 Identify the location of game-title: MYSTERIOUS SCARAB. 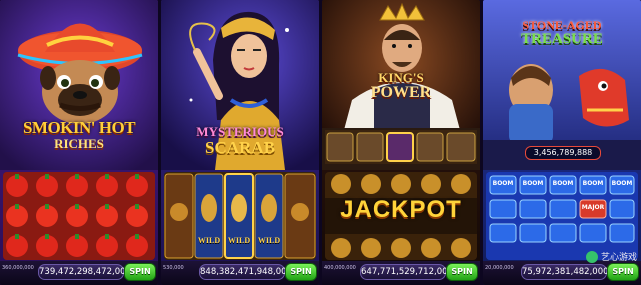
(240, 141).